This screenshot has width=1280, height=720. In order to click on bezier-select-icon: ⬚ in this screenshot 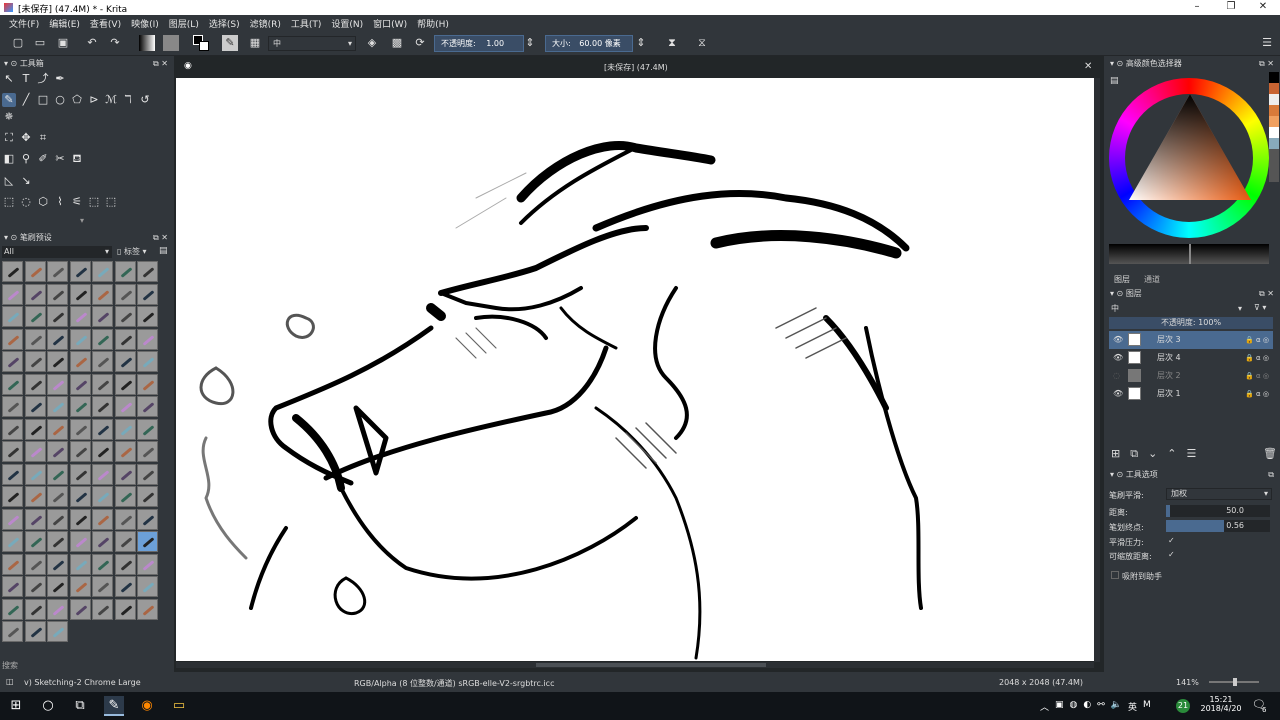, I will do `click(111, 202)`.